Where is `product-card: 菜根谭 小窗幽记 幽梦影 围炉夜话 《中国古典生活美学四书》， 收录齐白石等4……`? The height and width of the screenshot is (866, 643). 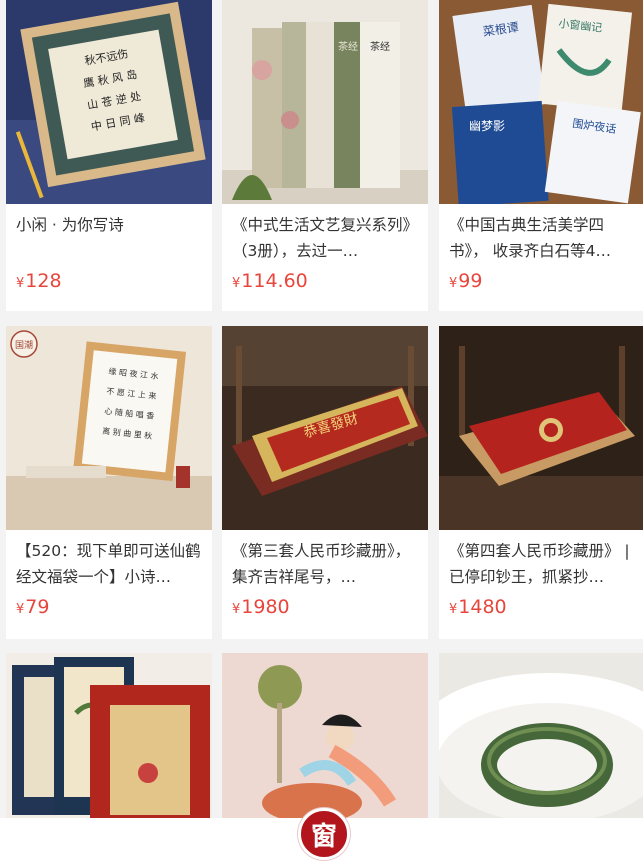 product-card: 菜根谭 小窗幽记 幽梦影 围炉夜话 《中国古典生活美学四书》， 收录齐白石等4…… is located at coordinates (541, 155).